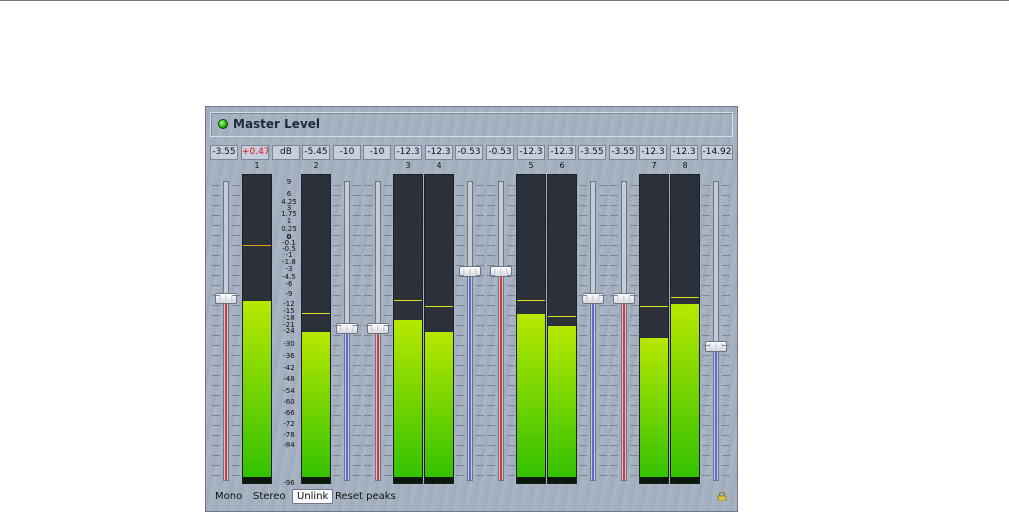 The image size is (1009, 512). What do you see at coordinates (378, 331) in the screenshot?
I see `fader-track-3: ⋮⋮⋮` at bounding box center [378, 331].